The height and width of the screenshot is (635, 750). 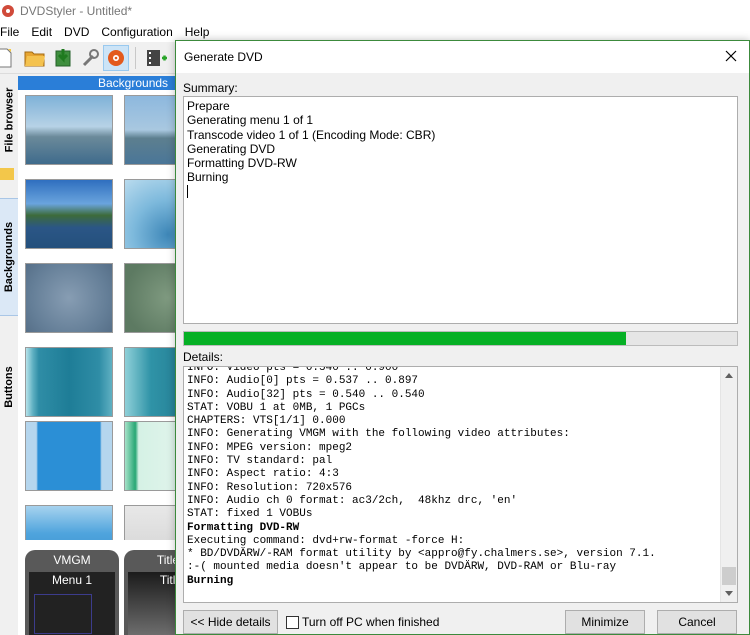 What do you see at coordinates (187, 191) in the screenshot?
I see `text-caret` at bounding box center [187, 191].